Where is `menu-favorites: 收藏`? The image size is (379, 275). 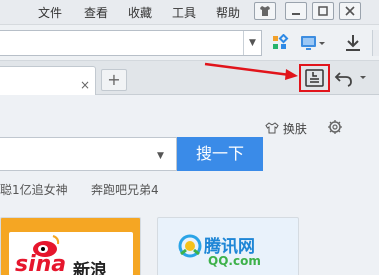
menu-favorites: 收藏 is located at coordinates (140, 12).